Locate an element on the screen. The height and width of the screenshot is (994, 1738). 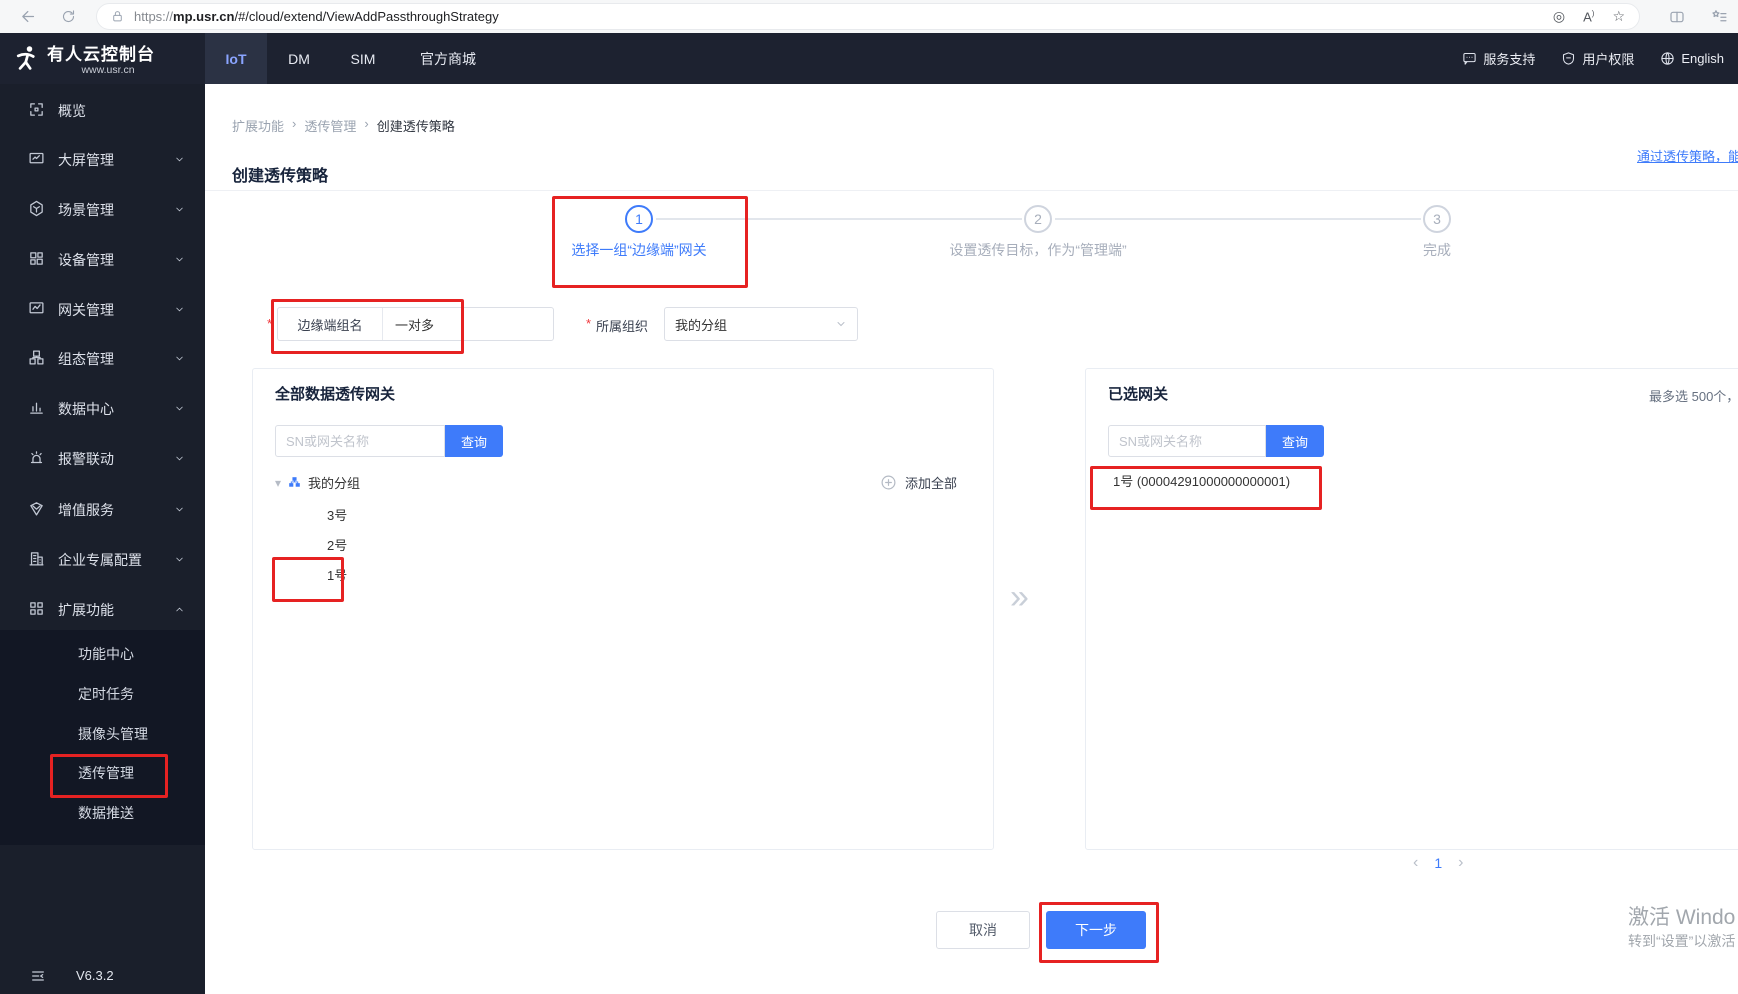
building-icon is located at coordinates (36, 558).